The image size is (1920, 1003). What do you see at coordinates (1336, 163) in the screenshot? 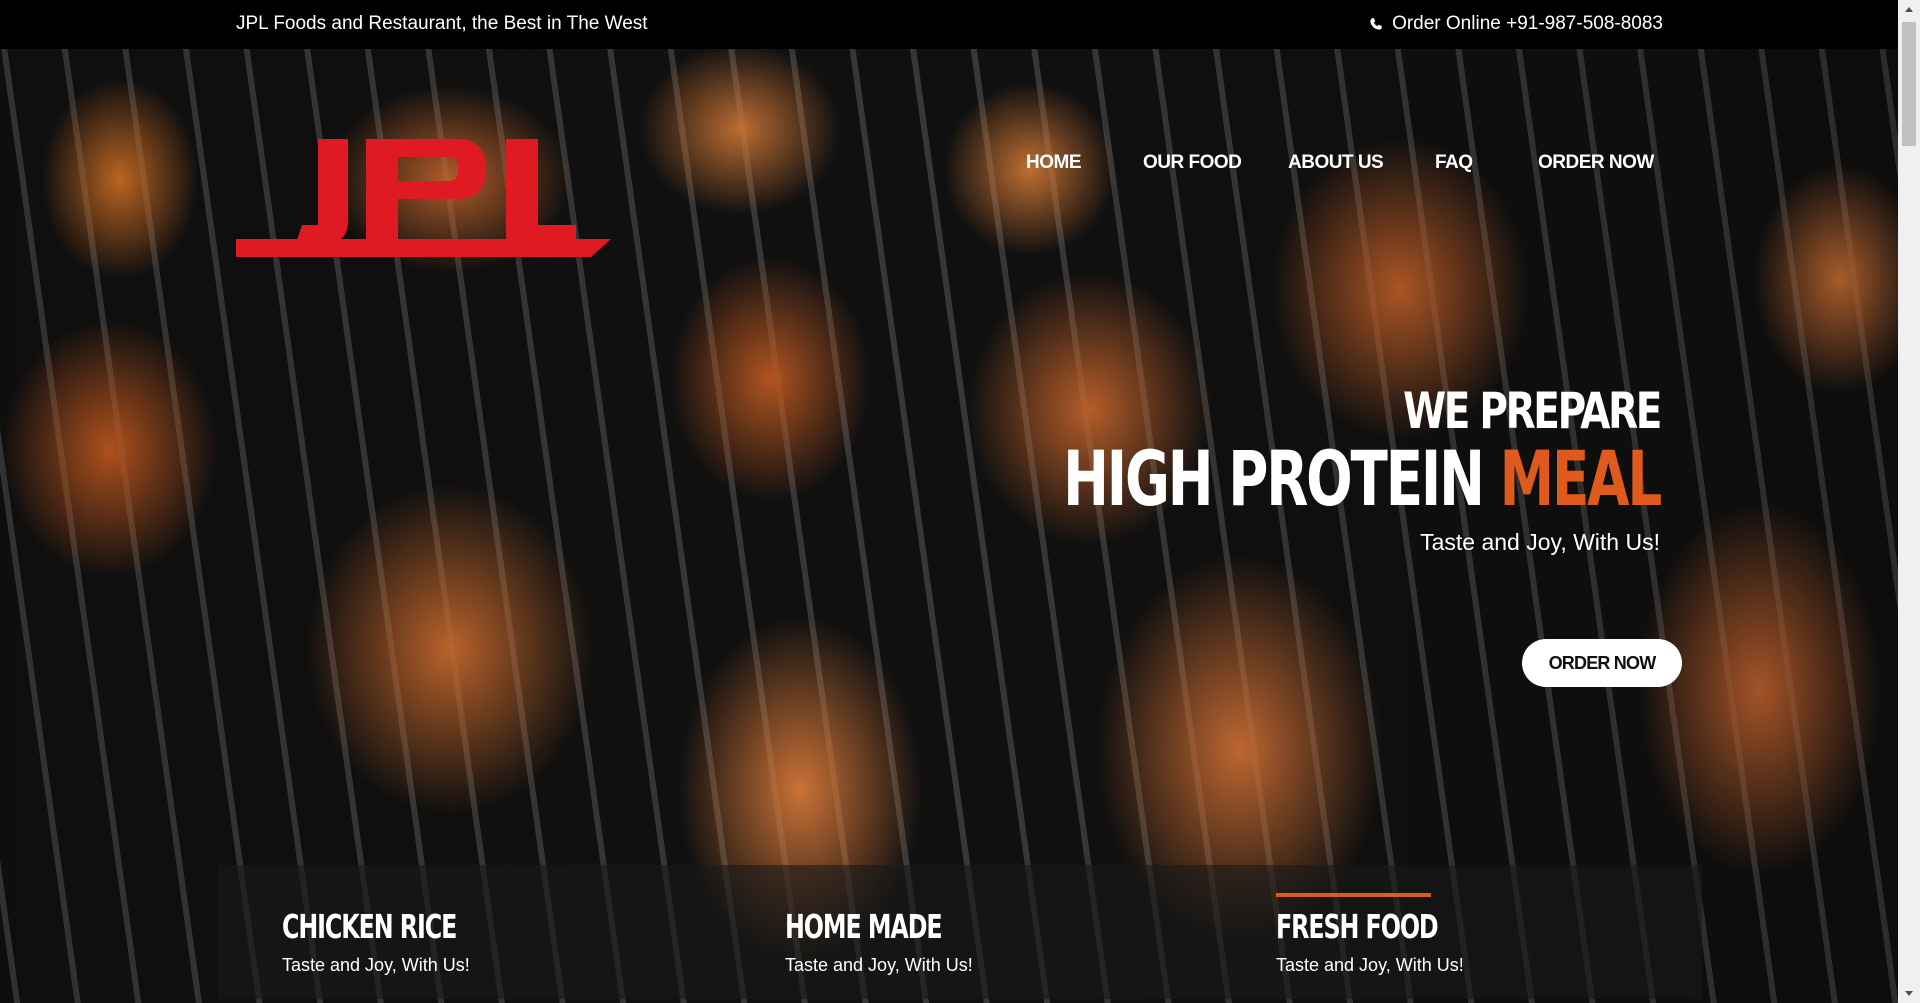
I see `nav-about-us: ABOUT US` at bounding box center [1336, 163].